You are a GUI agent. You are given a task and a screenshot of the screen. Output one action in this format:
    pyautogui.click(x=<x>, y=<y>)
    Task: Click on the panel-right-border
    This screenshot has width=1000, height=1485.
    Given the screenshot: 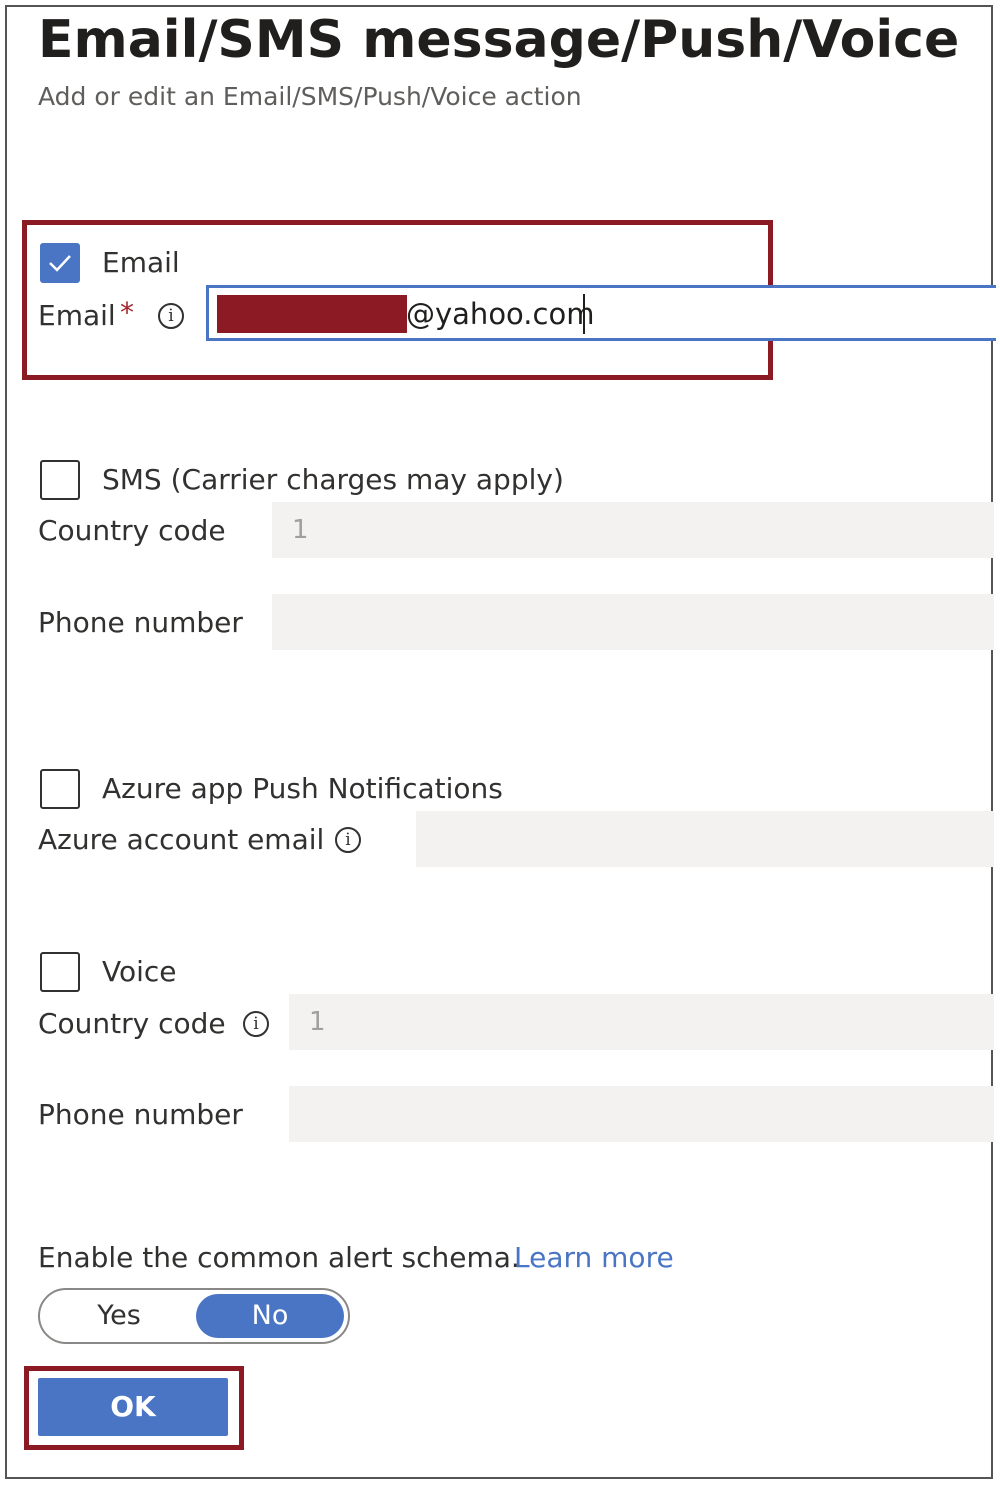 What is the action you would take?
    pyautogui.click(x=992, y=742)
    